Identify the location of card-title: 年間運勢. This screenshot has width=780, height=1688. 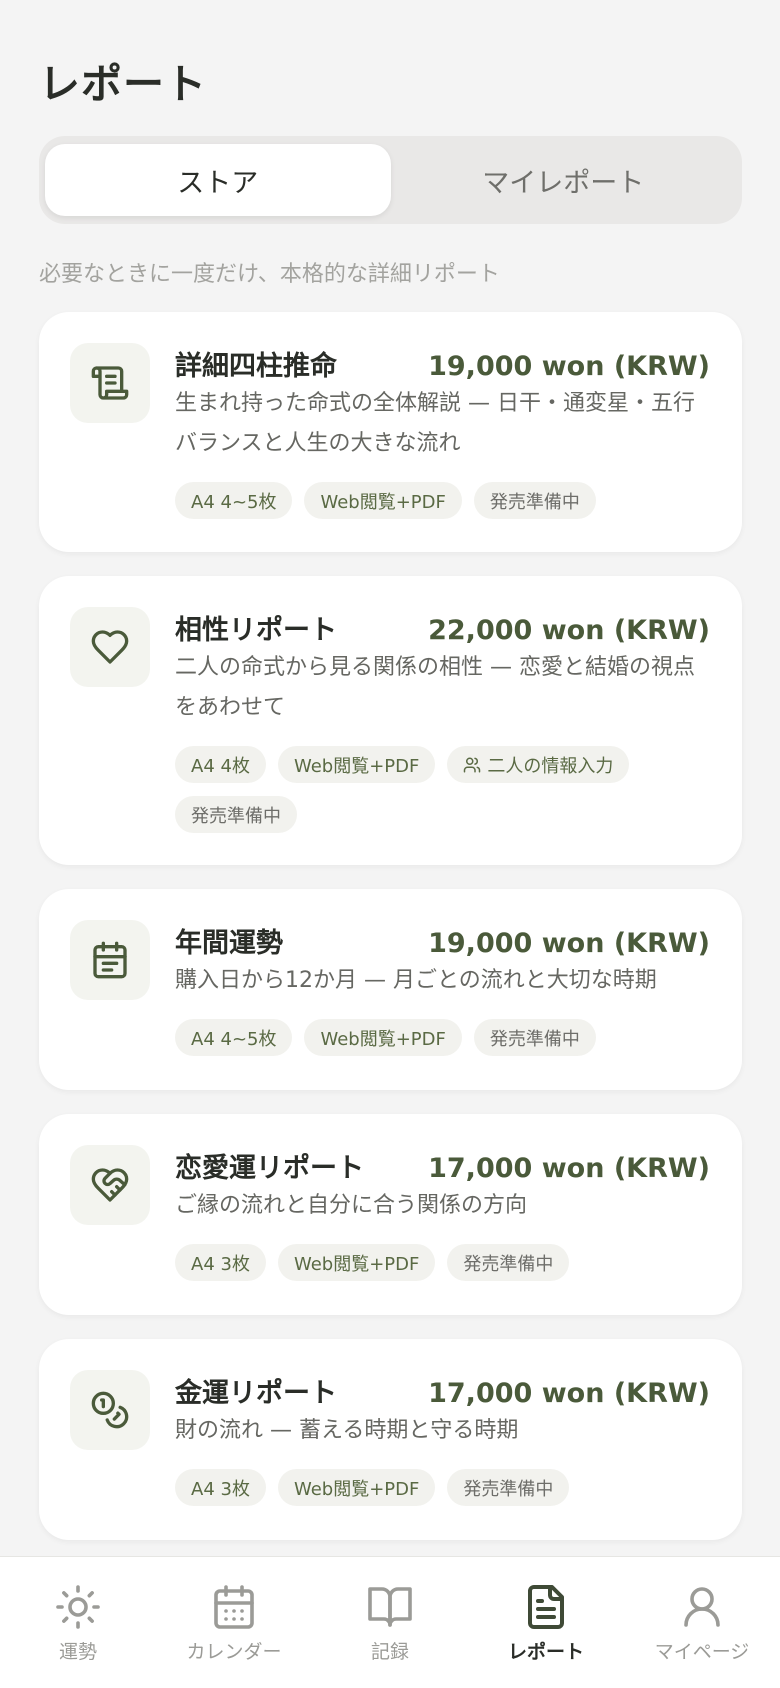
(229, 943).